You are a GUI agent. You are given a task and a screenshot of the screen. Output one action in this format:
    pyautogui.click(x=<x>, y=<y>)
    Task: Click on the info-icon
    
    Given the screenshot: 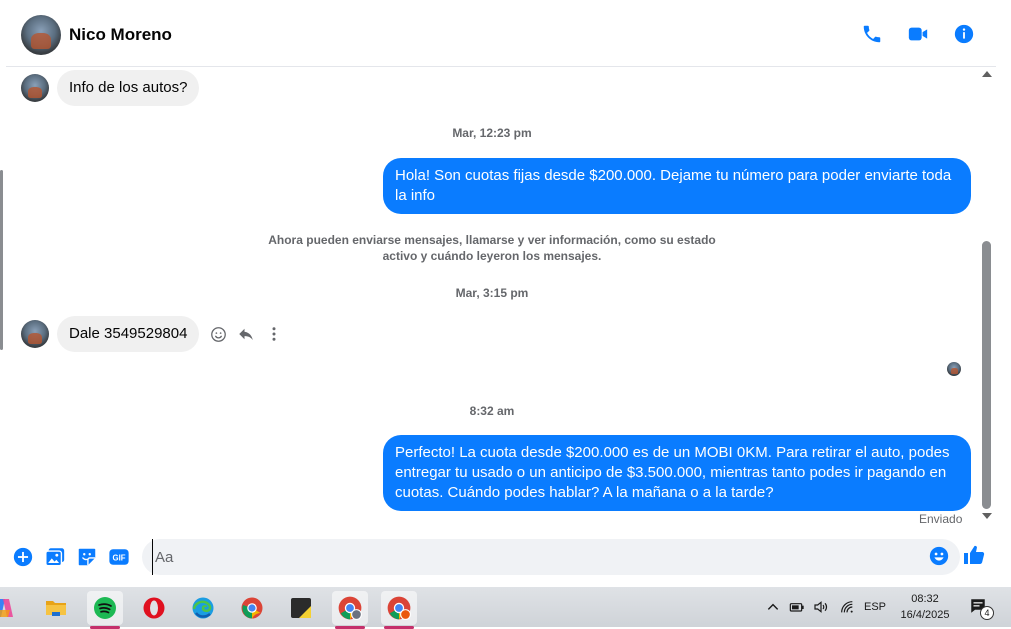 What is the action you would take?
    pyautogui.click(x=964, y=34)
    